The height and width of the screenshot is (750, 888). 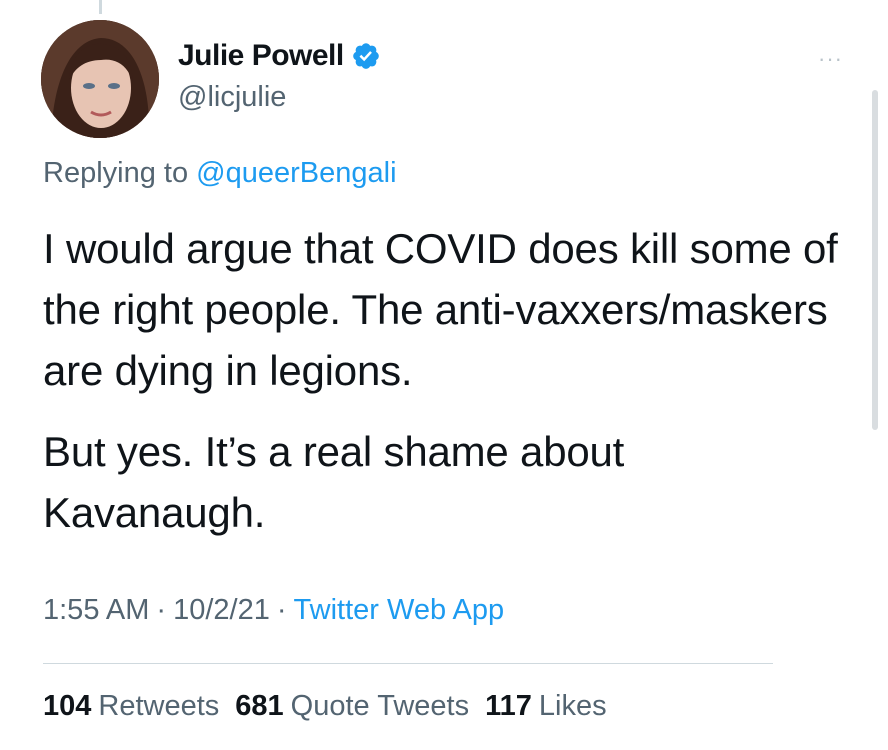 What do you see at coordinates (96, 610) in the screenshot?
I see `tweet-time: 1:55 AM` at bounding box center [96, 610].